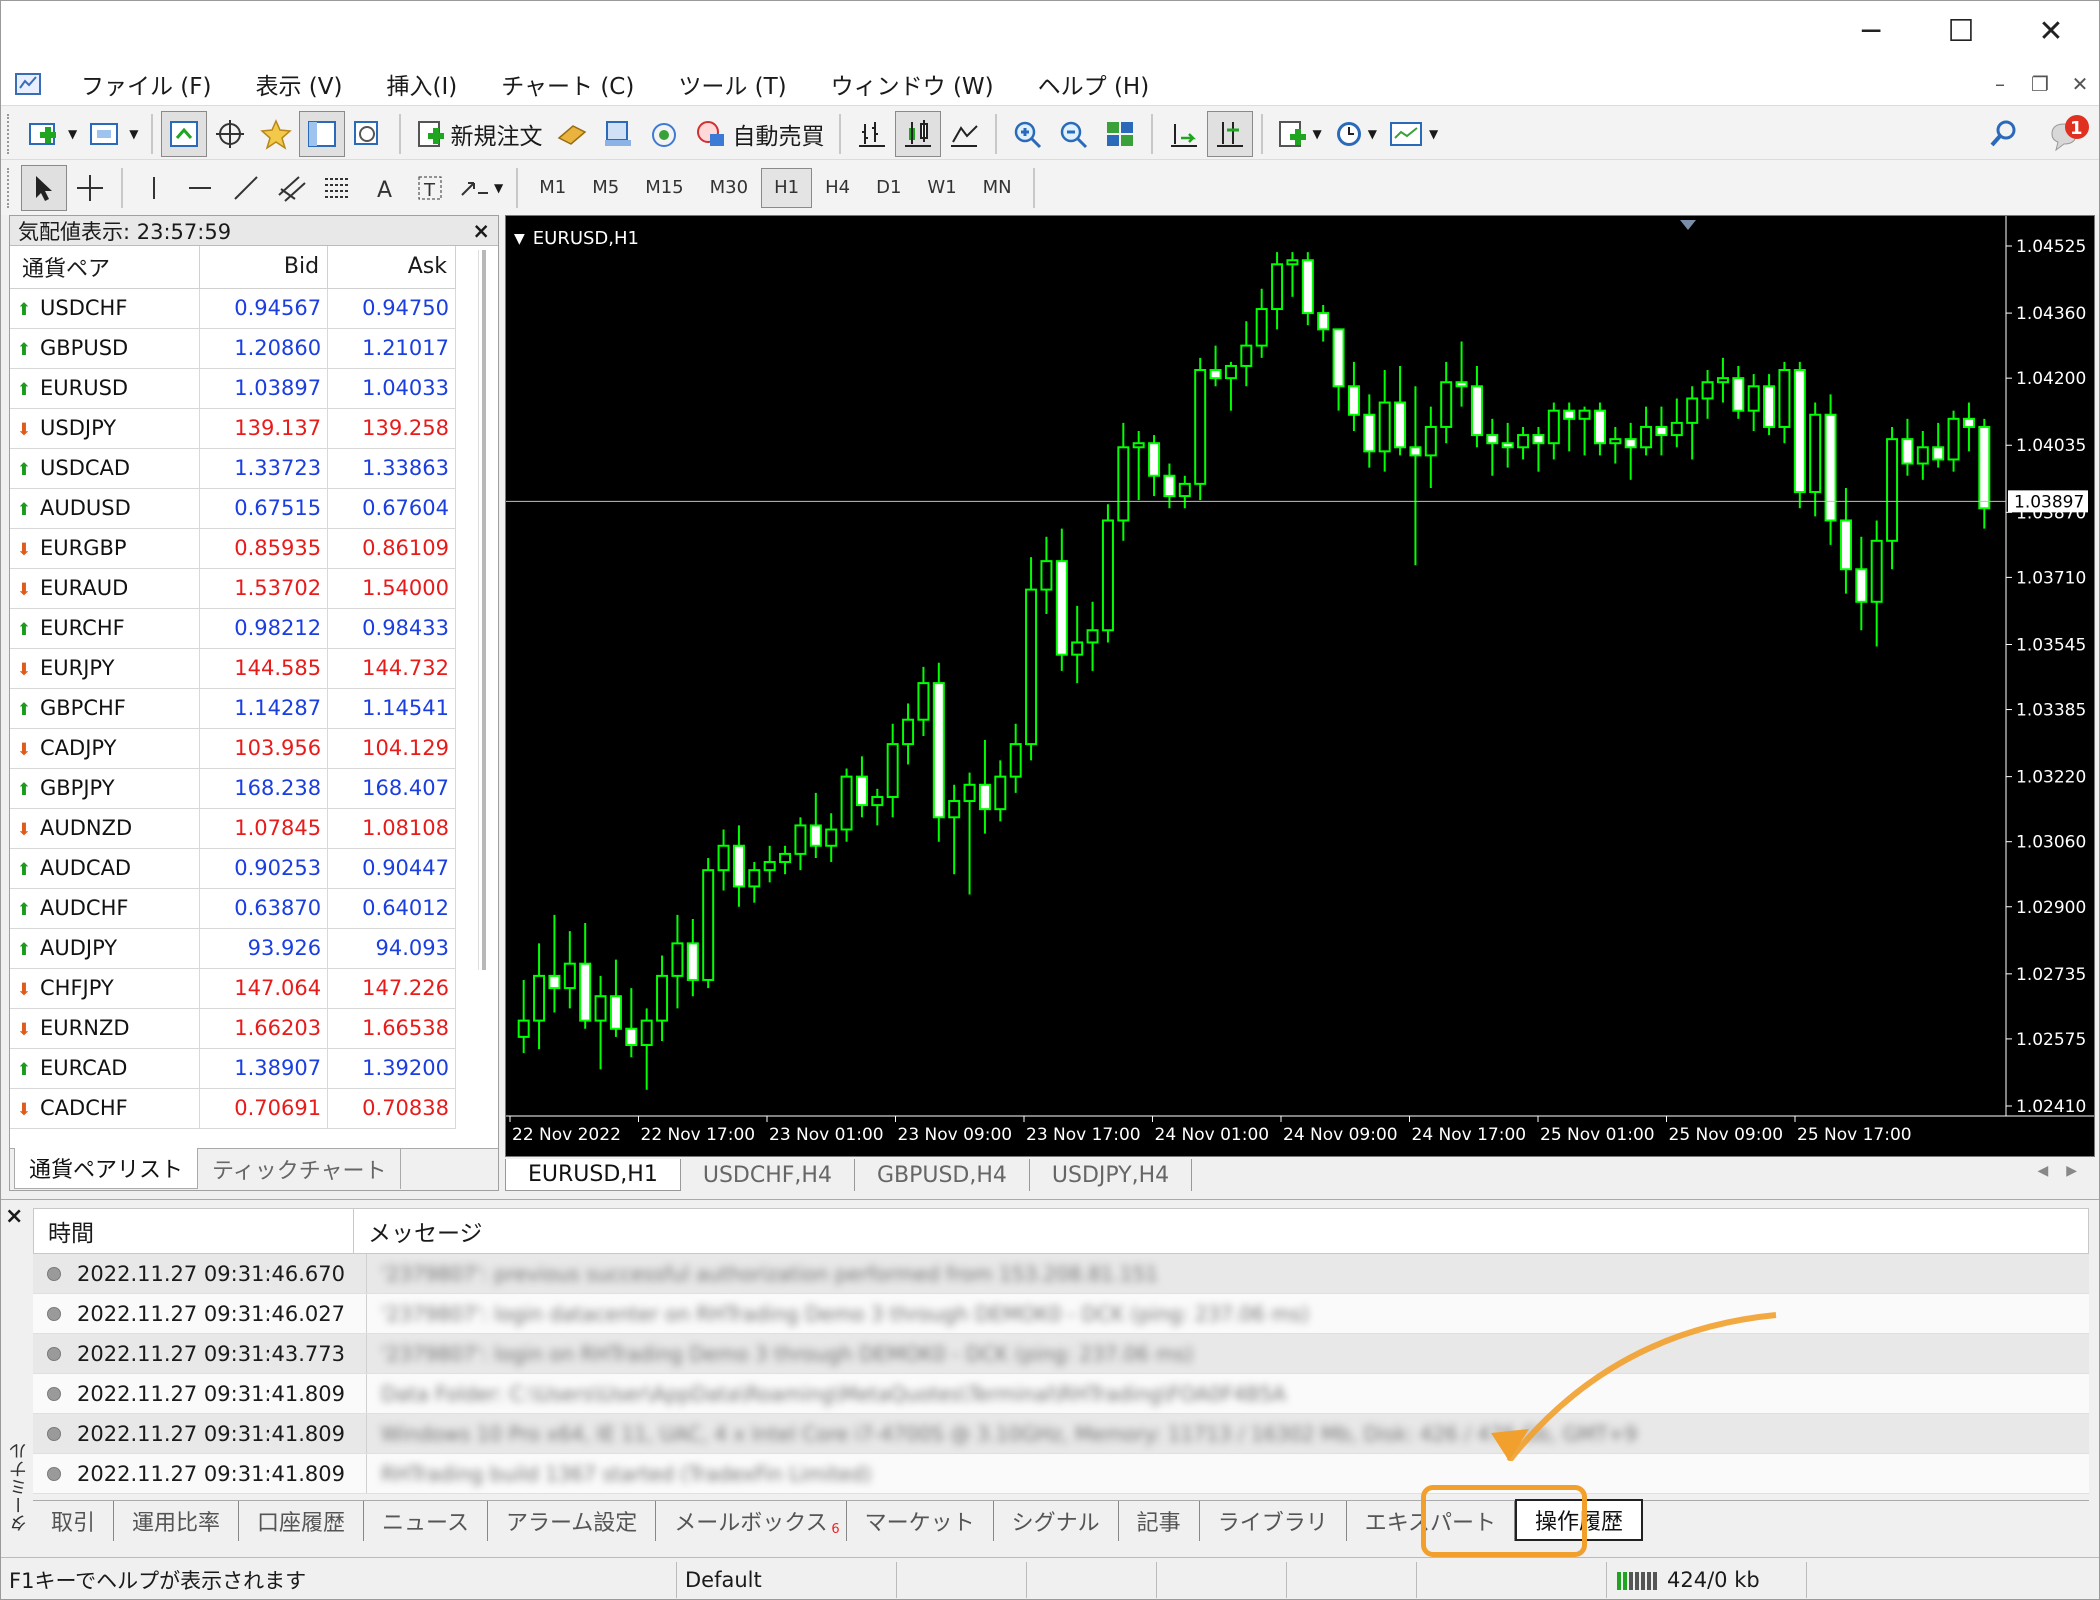  What do you see at coordinates (233, 1028) in the screenshot?
I see `market-watch-row: ⬇ EURNZD 1.66203 1.66538` at bounding box center [233, 1028].